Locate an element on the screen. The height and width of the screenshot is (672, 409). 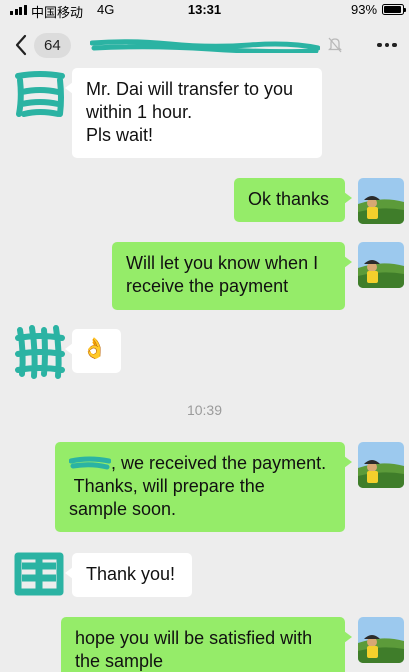
status-bar: 中国移动 4G 13:31 93% is located at coordinates (204, 10).